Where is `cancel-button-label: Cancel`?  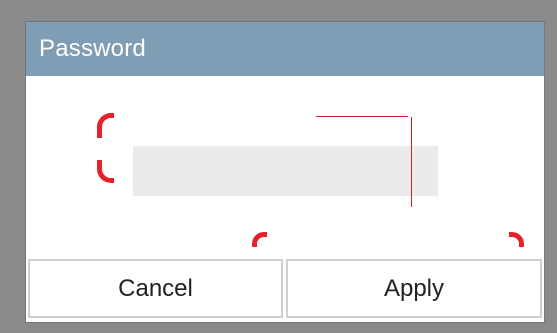 cancel-button-label: Cancel is located at coordinates (155, 288).